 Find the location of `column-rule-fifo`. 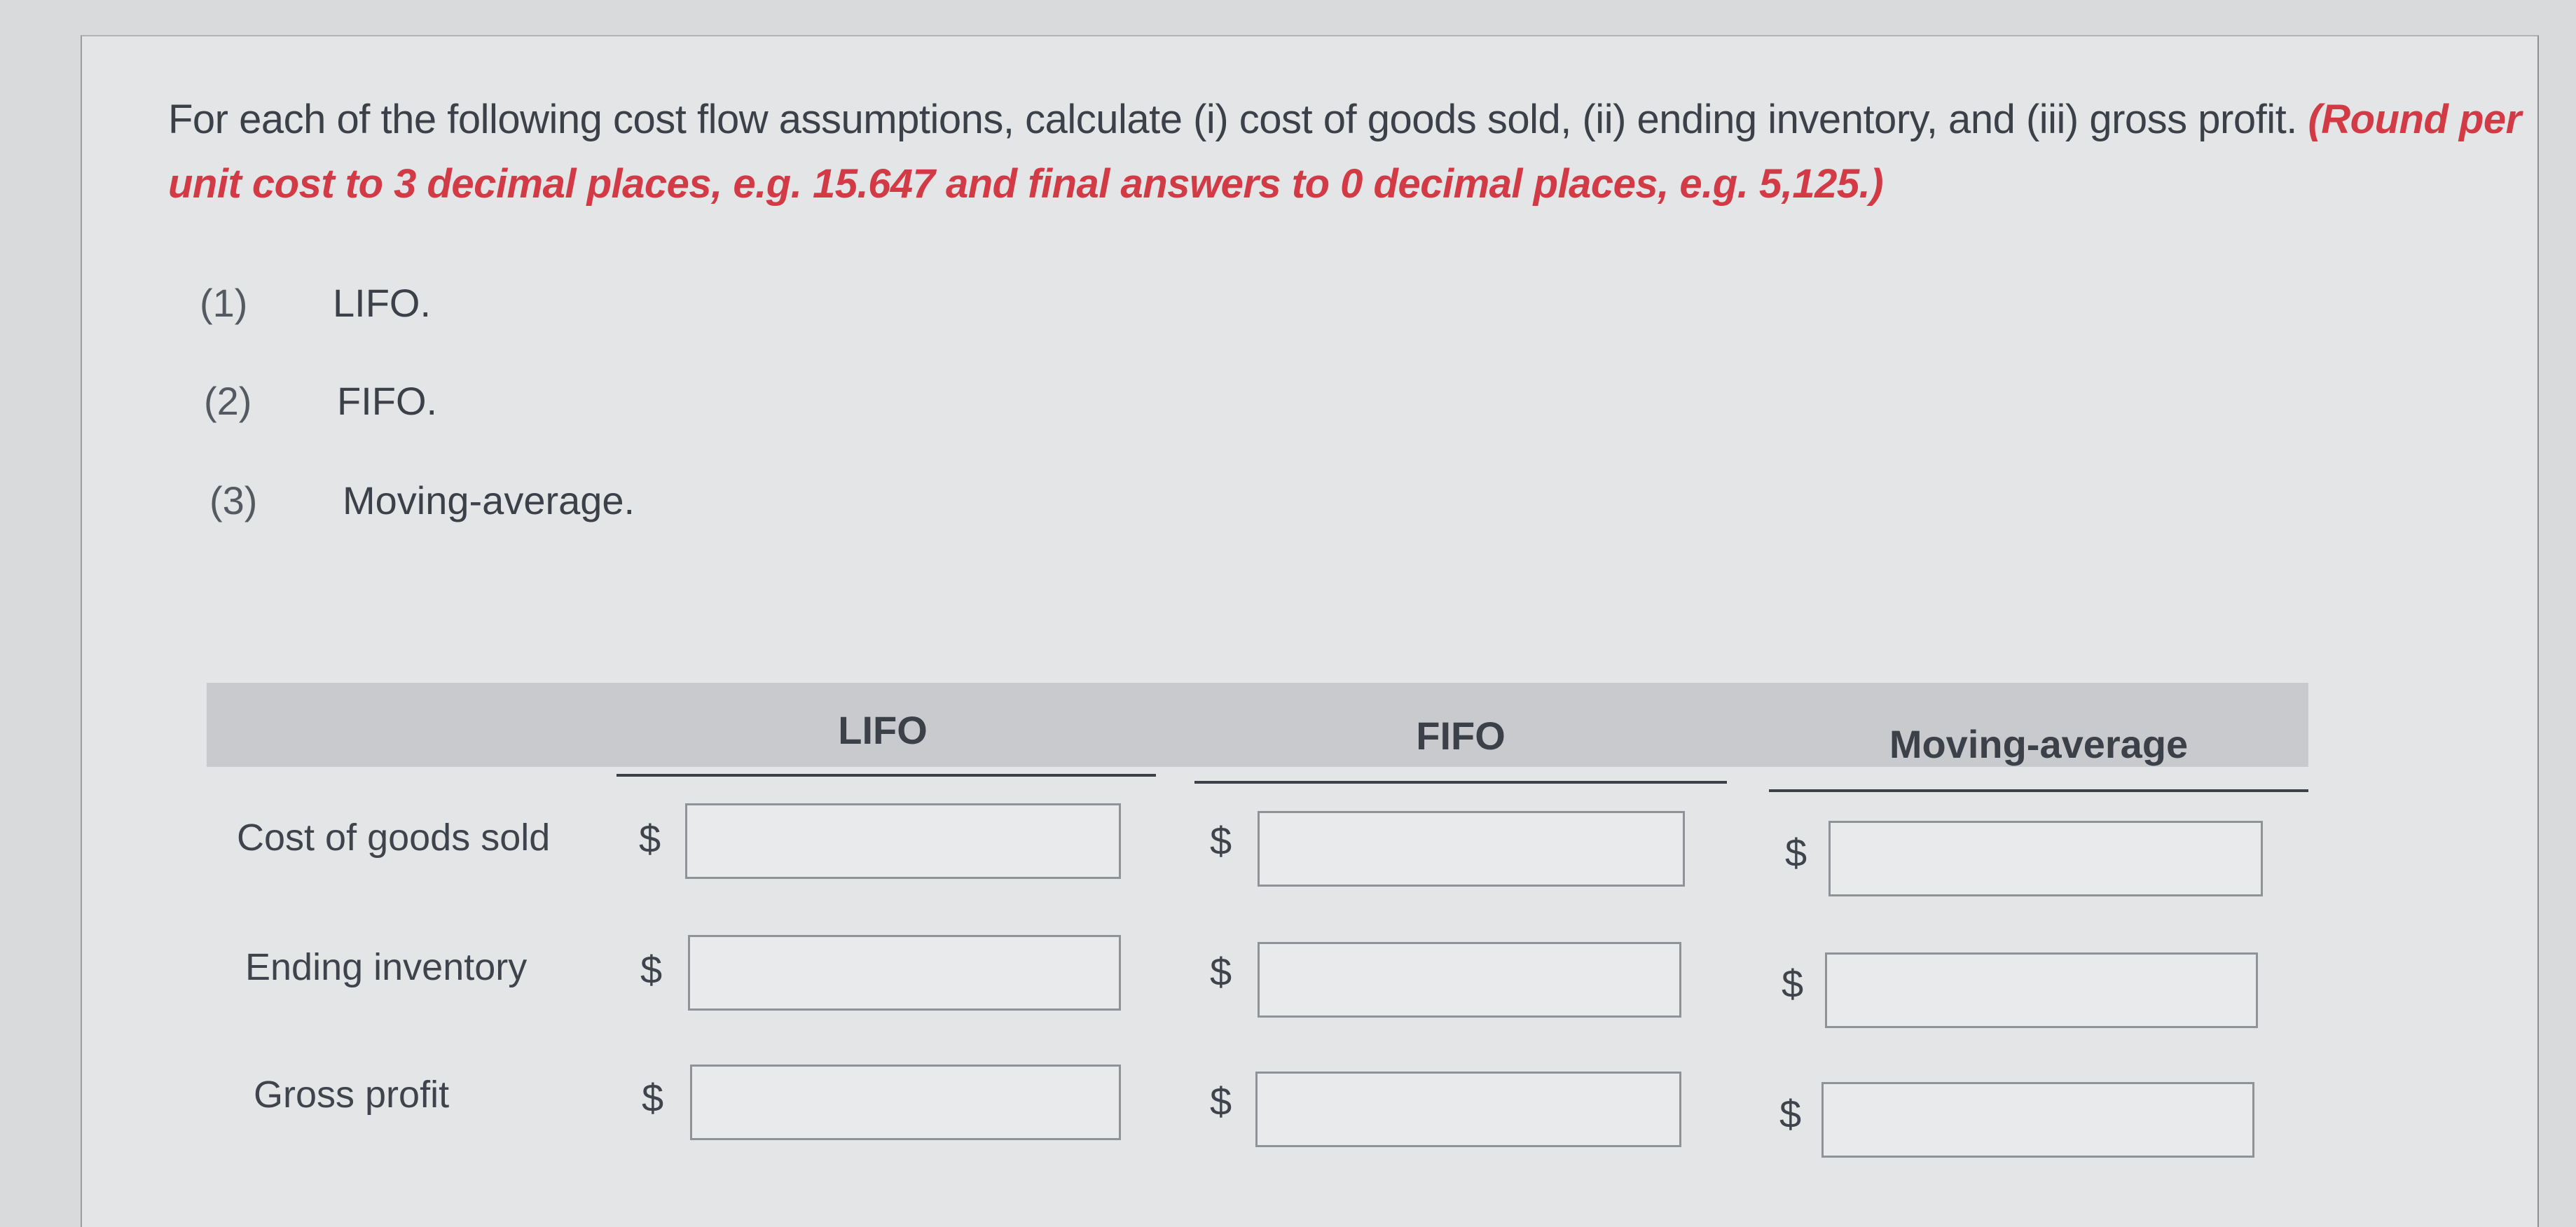

column-rule-fifo is located at coordinates (1460, 782).